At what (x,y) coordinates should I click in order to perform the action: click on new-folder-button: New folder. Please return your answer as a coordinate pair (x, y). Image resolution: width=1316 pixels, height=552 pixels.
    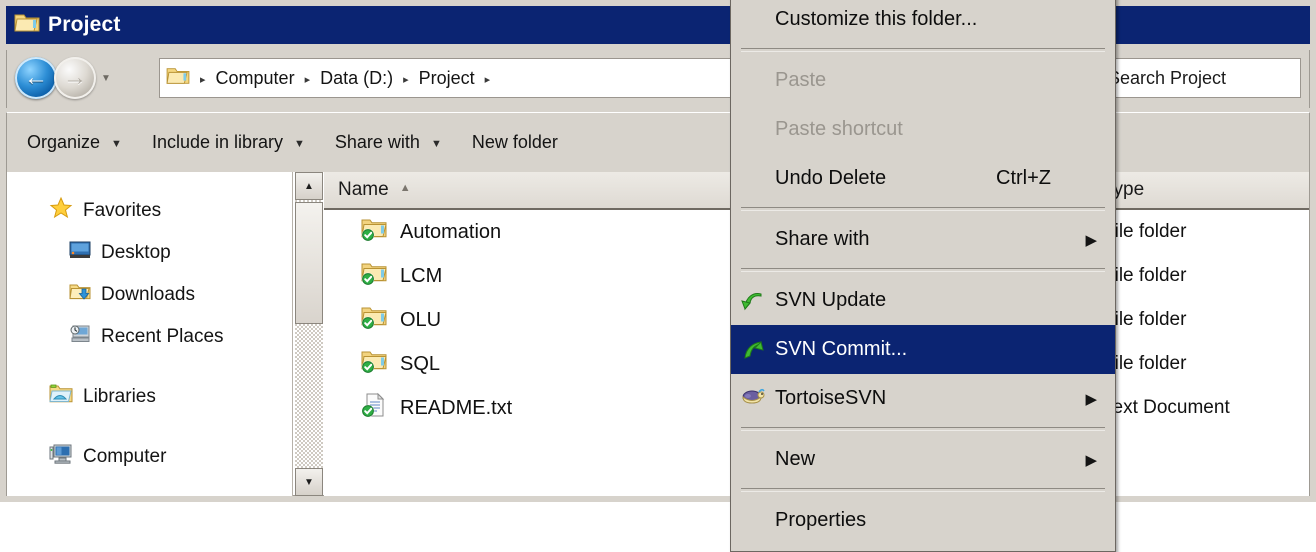
    Looking at the image, I should click on (515, 142).